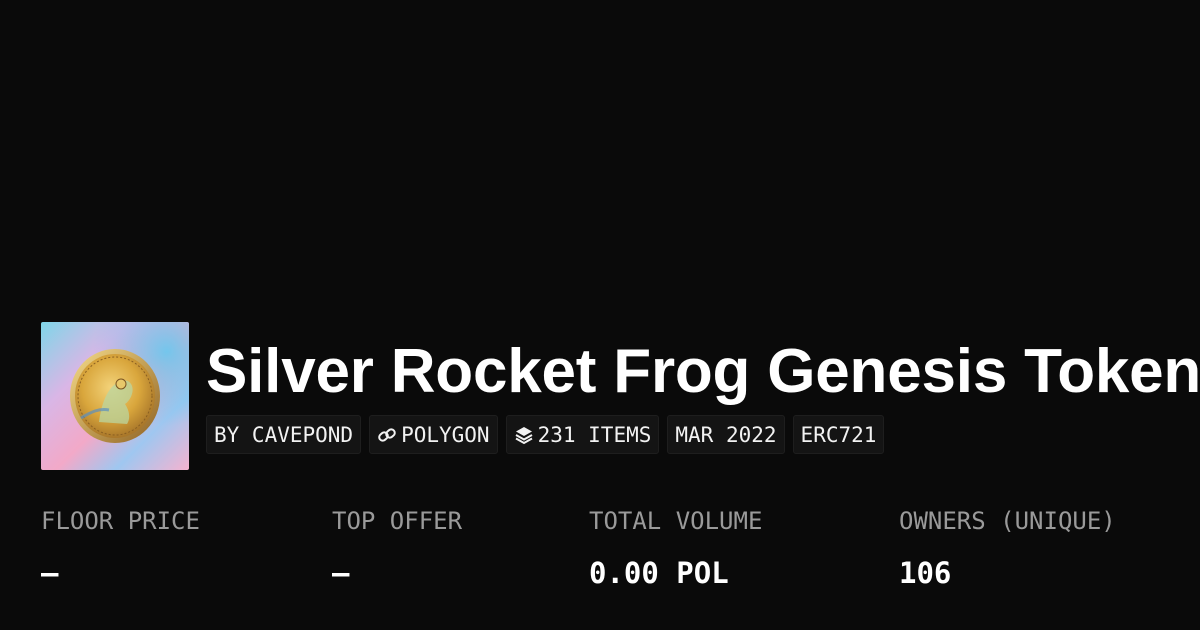 The width and height of the screenshot is (1200, 630). What do you see at coordinates (524, 435) in the screenshot?
I see `layers-icon` at bounding box center [524, 435].